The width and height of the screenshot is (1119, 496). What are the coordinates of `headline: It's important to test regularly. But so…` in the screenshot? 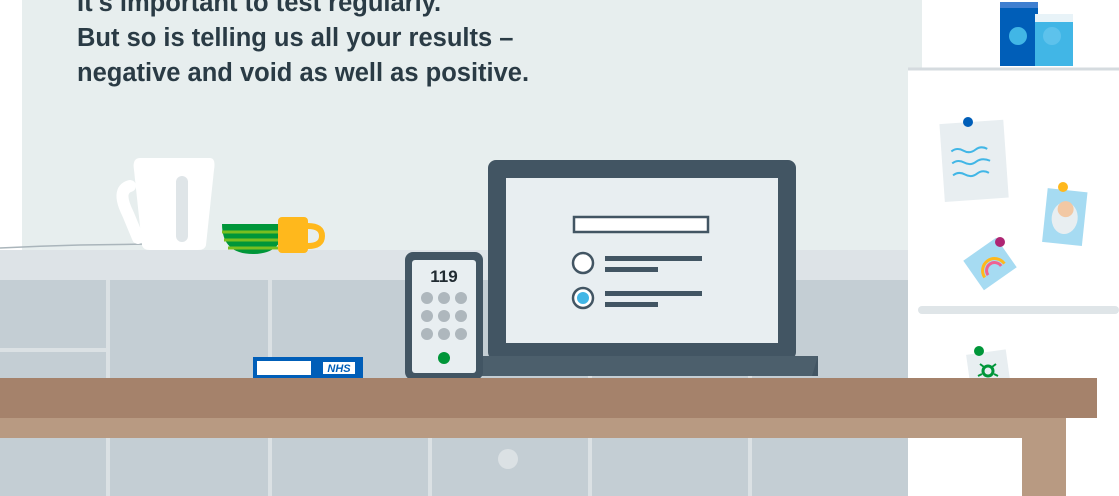 It's located at (397, 45).